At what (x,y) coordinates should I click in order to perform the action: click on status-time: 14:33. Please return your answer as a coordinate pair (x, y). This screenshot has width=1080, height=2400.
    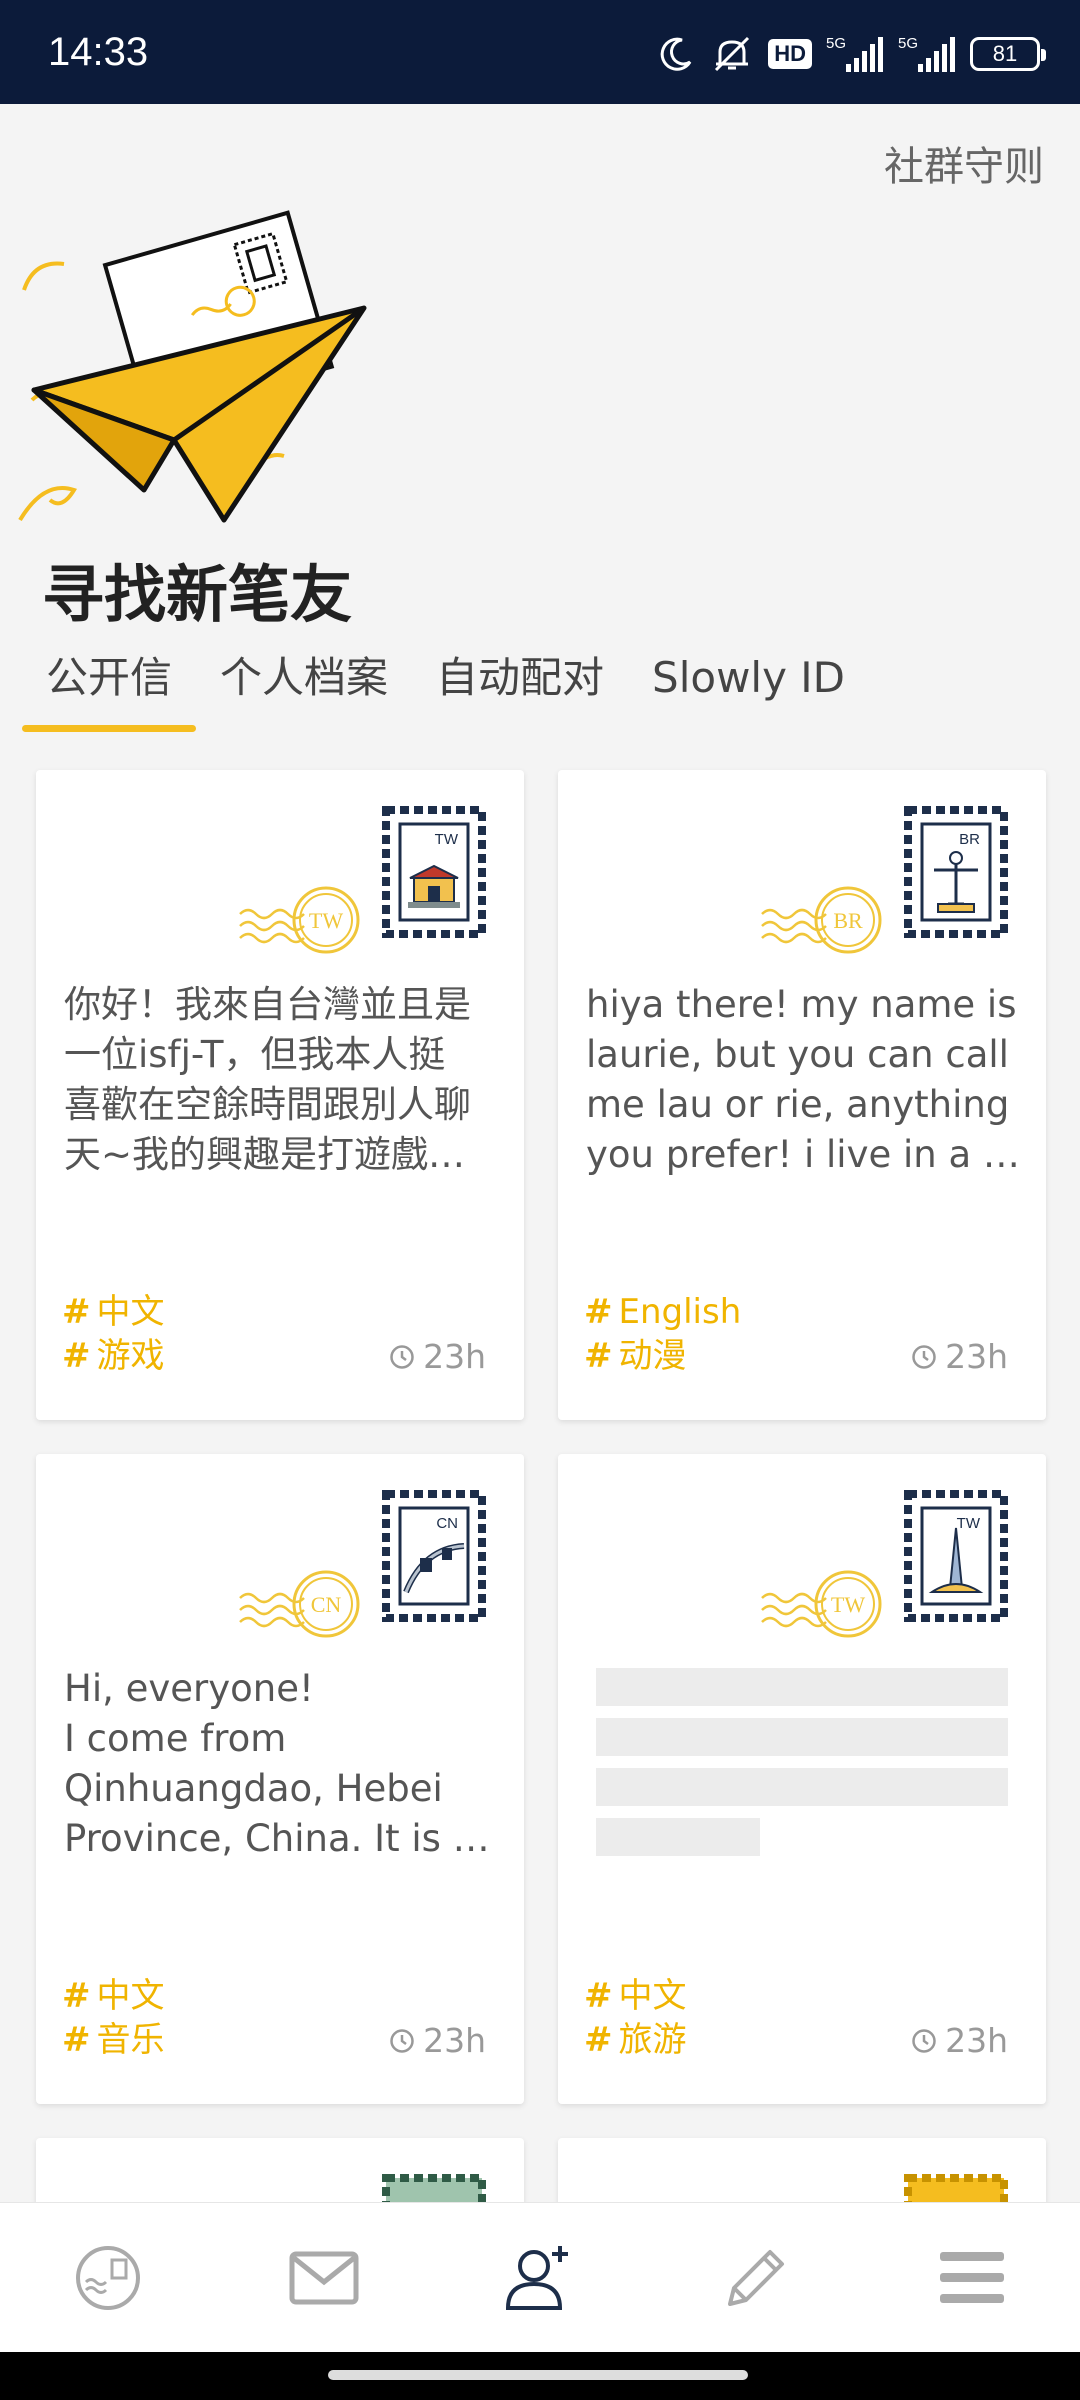
    Looking at the image, I should click on (98, 52).